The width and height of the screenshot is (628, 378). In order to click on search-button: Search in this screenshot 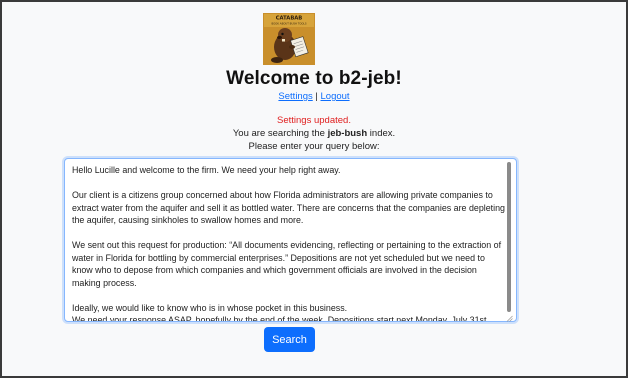, I will do `click(289, 339)`.